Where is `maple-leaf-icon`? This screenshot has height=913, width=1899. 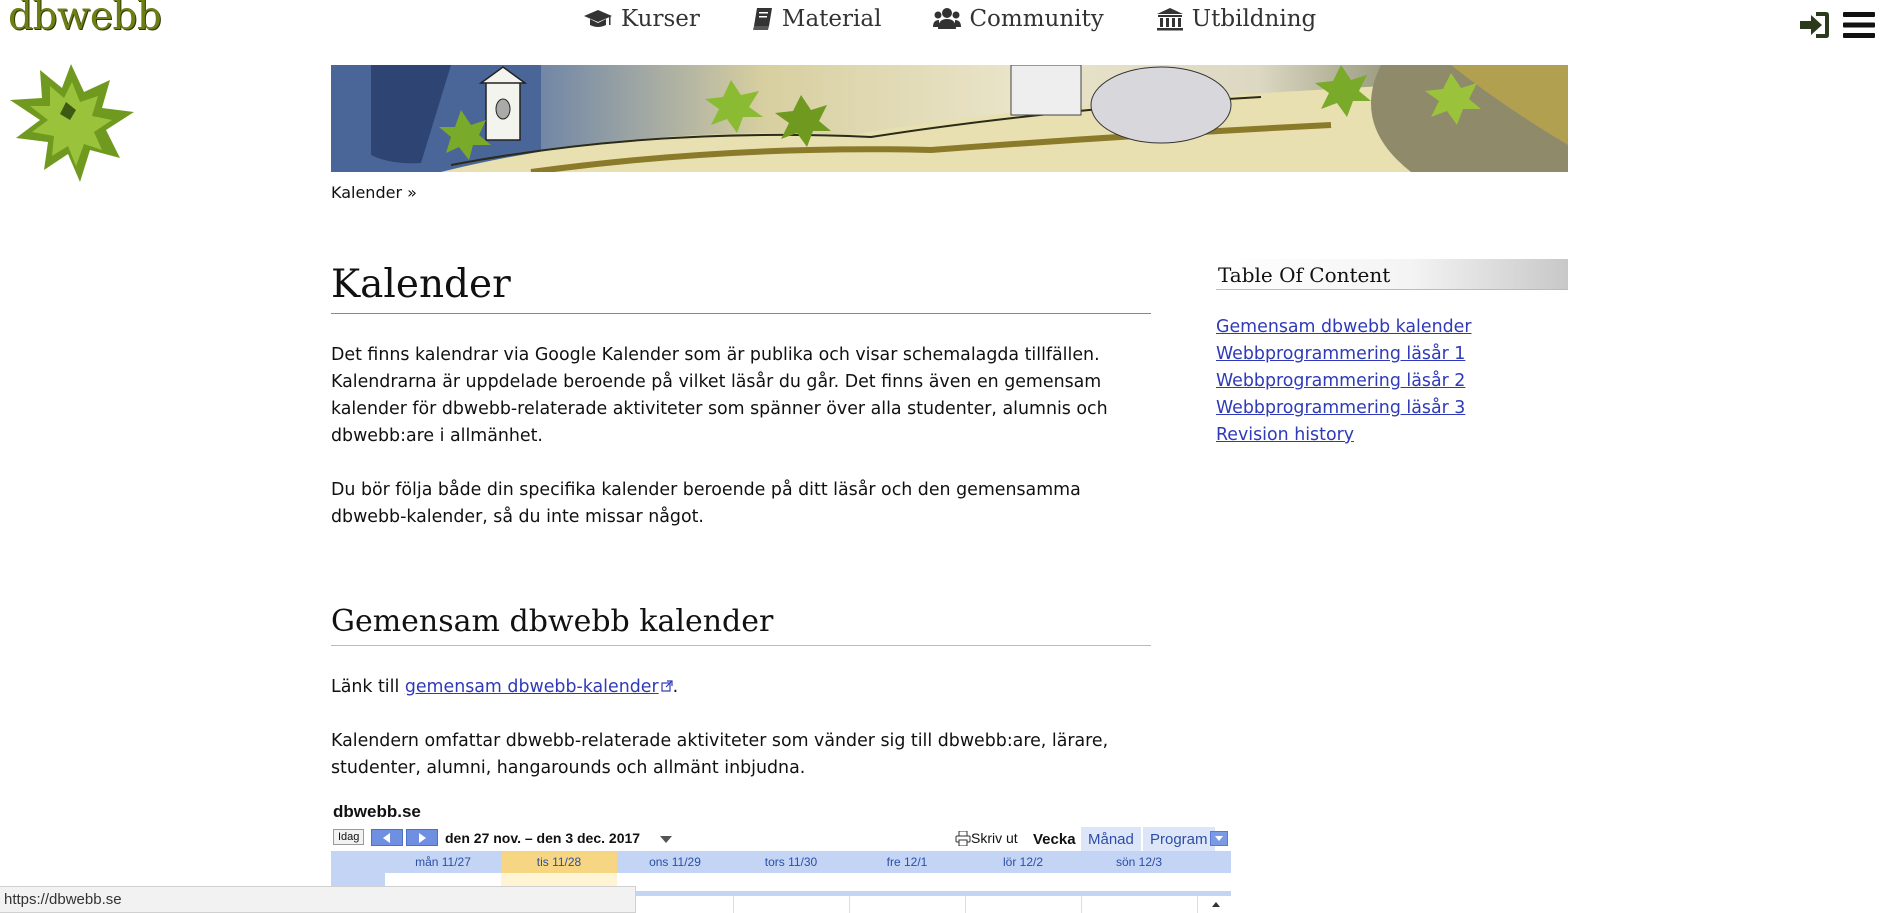 maple-leaf-icon is located at coordinates (72, 123).